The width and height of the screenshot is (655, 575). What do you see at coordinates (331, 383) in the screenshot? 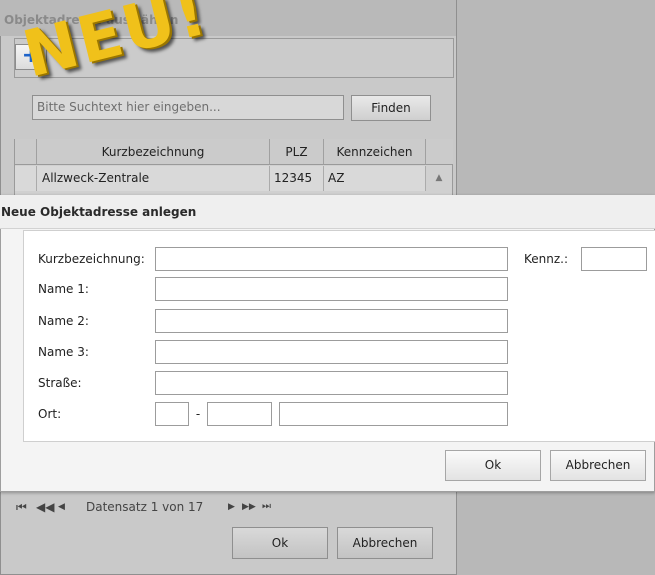
I see `strasse-field` at bounding box center [331, 383].